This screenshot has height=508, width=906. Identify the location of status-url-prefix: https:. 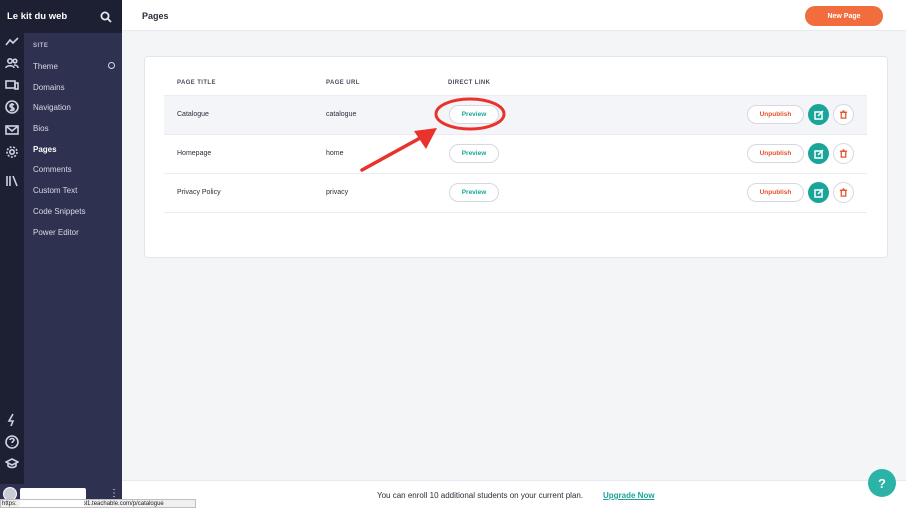
(9, 504).